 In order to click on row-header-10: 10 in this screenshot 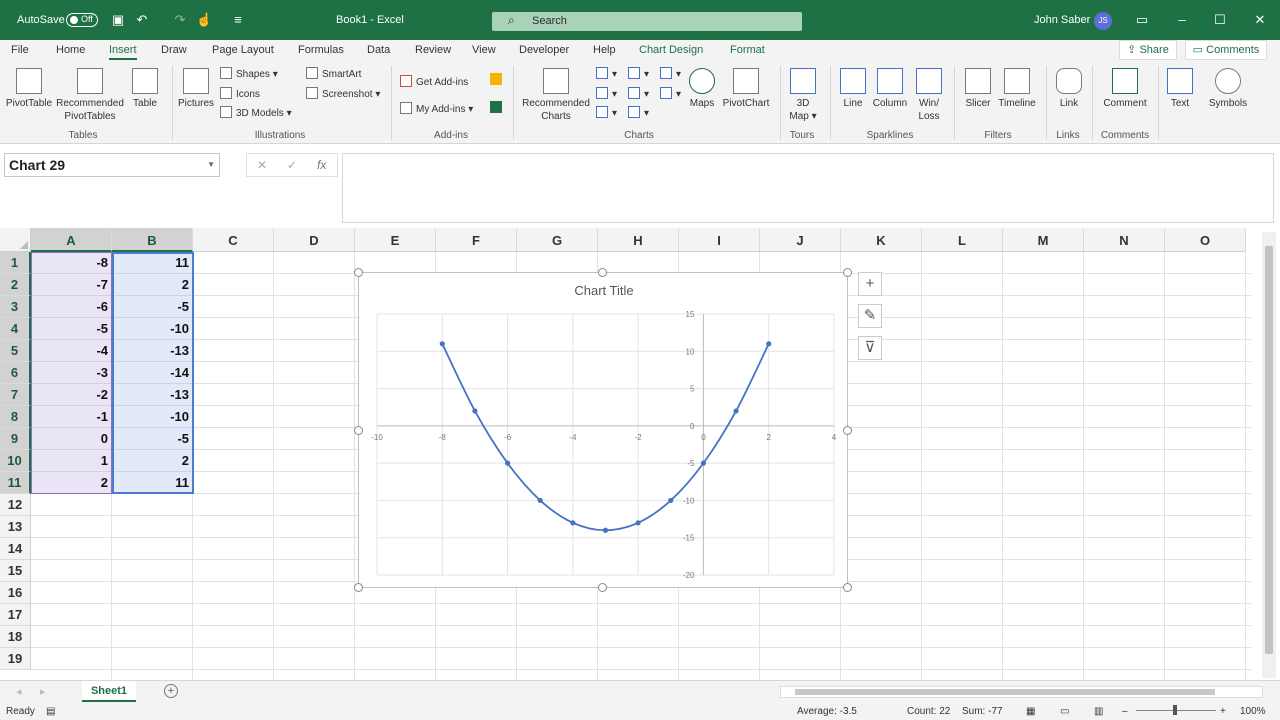, I will do `click(15, 461)`.